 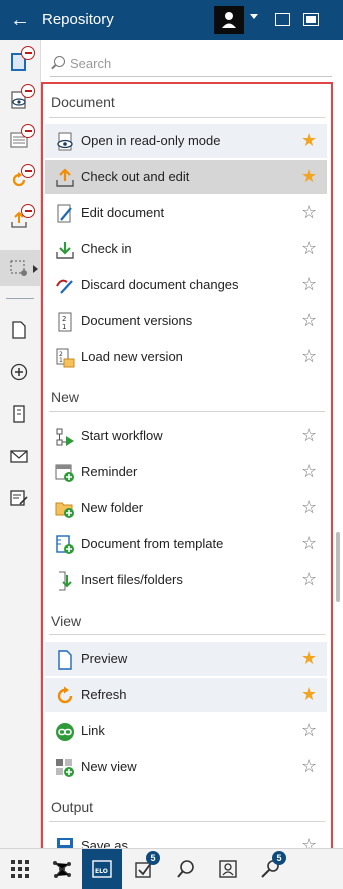 I want to click on menu-item-label: Load new version, so click(x=132, y=356).